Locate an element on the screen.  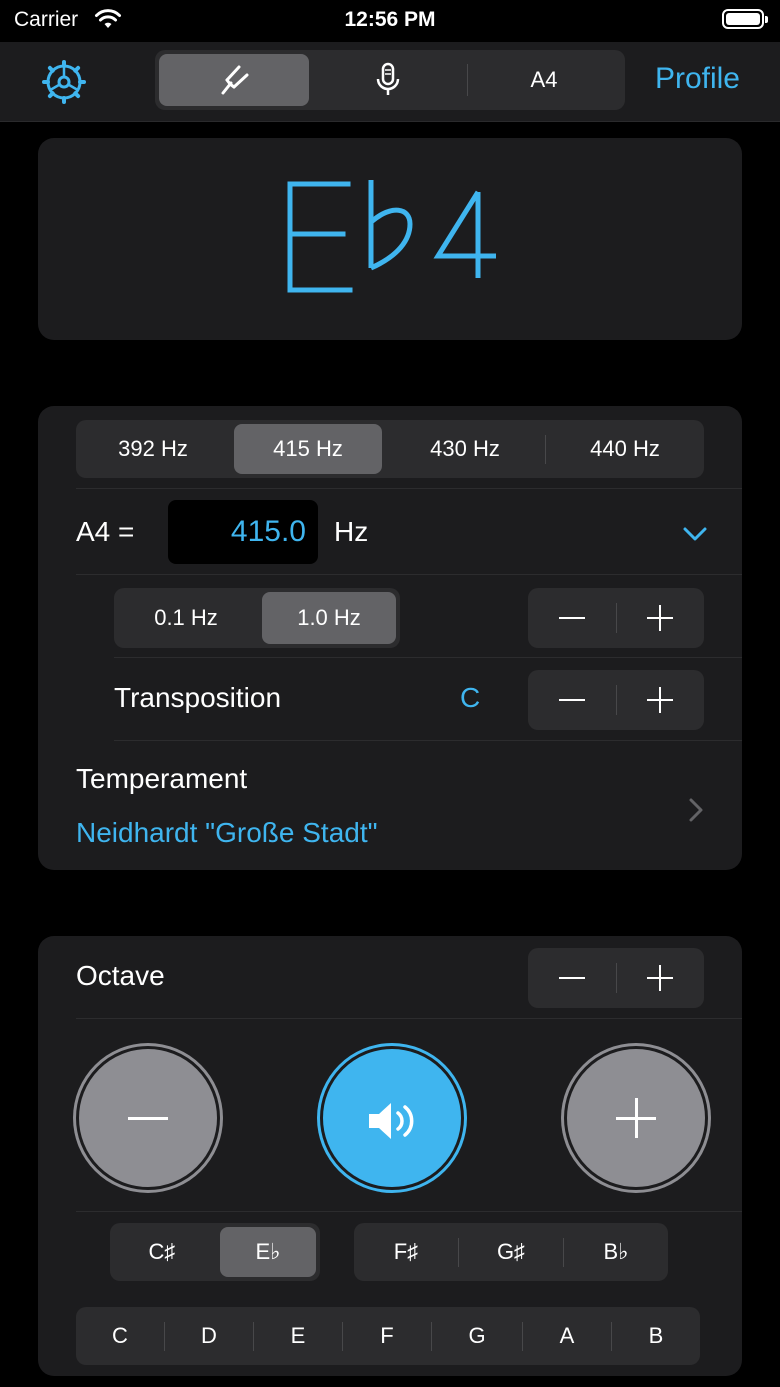
octave-decrement-button is located at coordinates (572, 978).